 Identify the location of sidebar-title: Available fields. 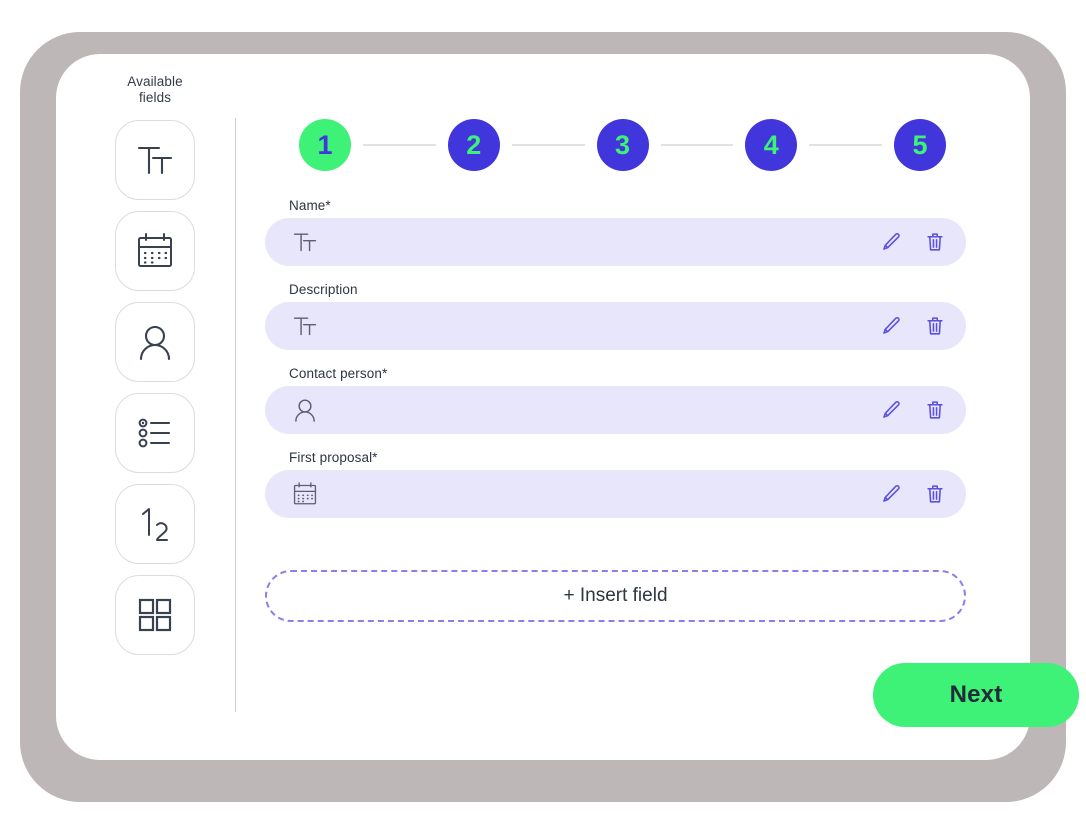
(155, 90).